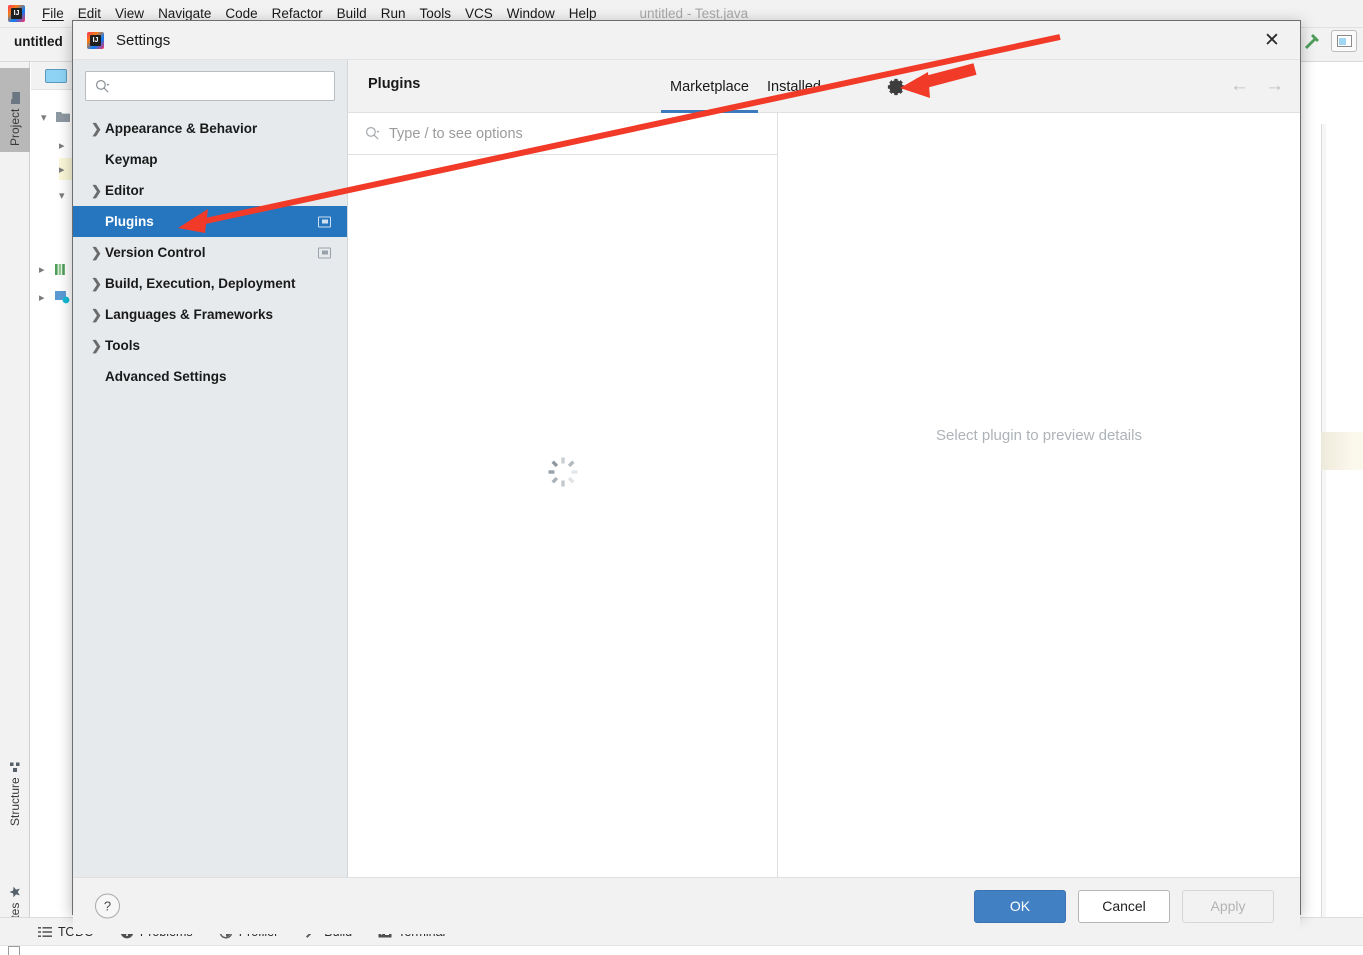  What do you see at coordinates (56, 75) in the screenshot?
I see `project-view-icon` at bounding box center [56, 75].